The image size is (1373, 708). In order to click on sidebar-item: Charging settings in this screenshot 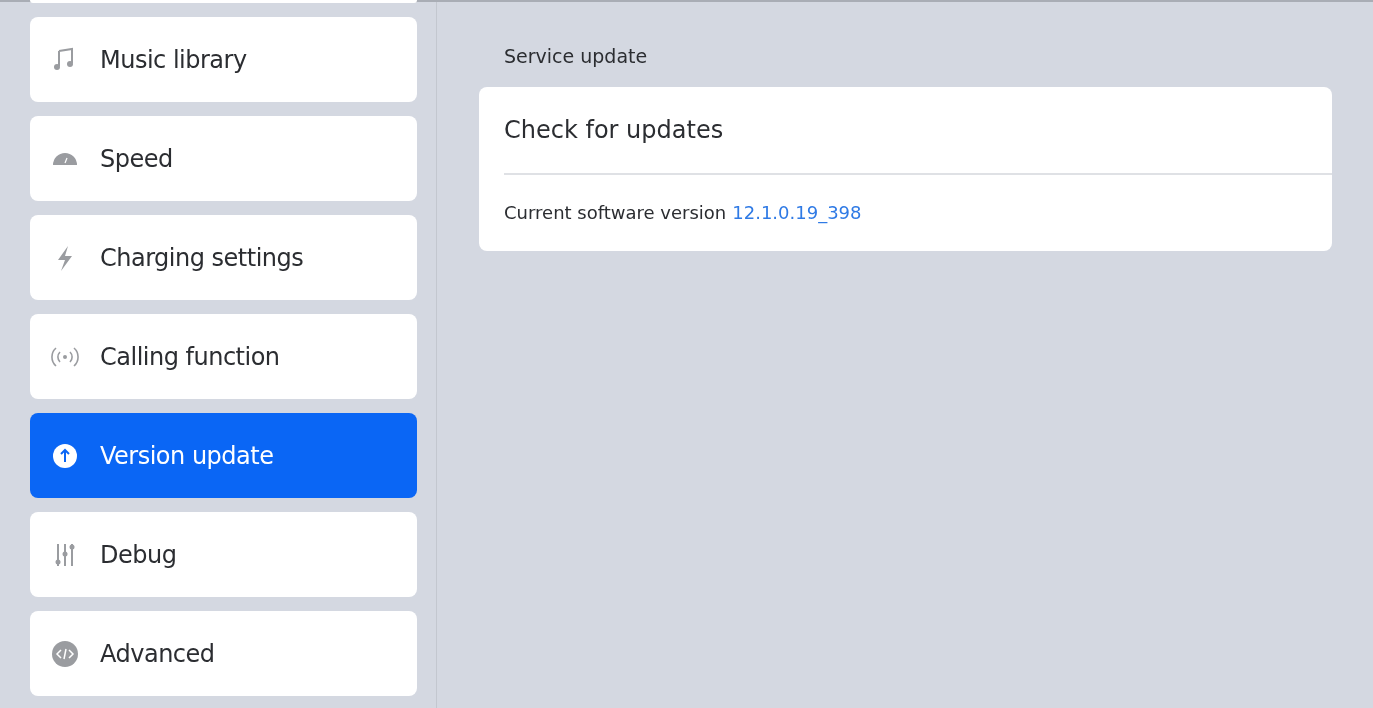, I will do `click(223, 257)`.